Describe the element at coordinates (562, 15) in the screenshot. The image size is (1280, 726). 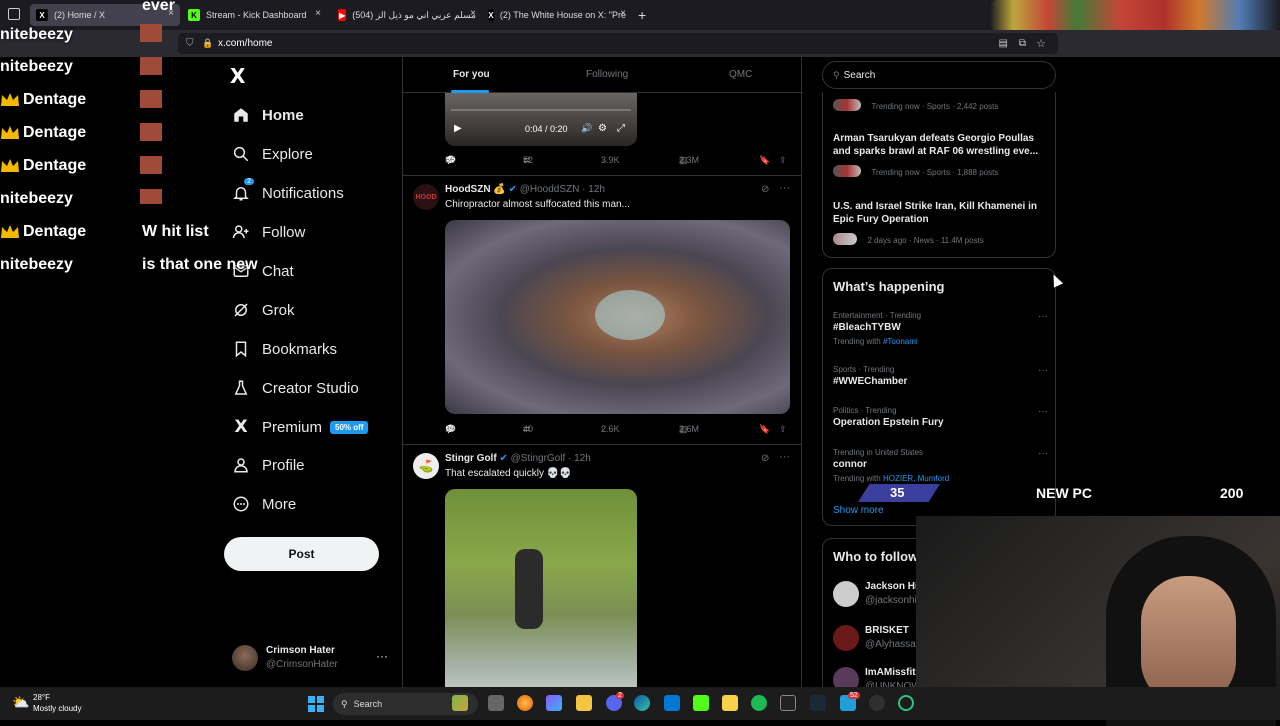
I see `tab-title: (2) The White House on X: "Pre` at that location.